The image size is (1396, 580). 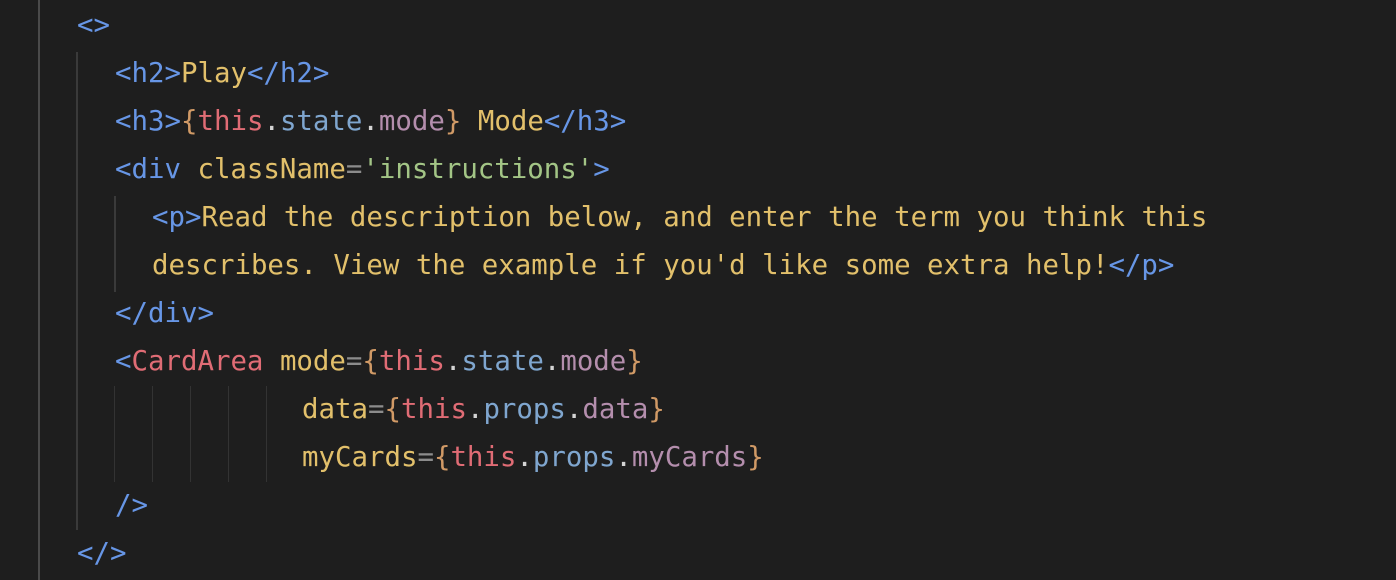 I want to click on code-line-fragment-open: <>, so click(x=93, y=26).